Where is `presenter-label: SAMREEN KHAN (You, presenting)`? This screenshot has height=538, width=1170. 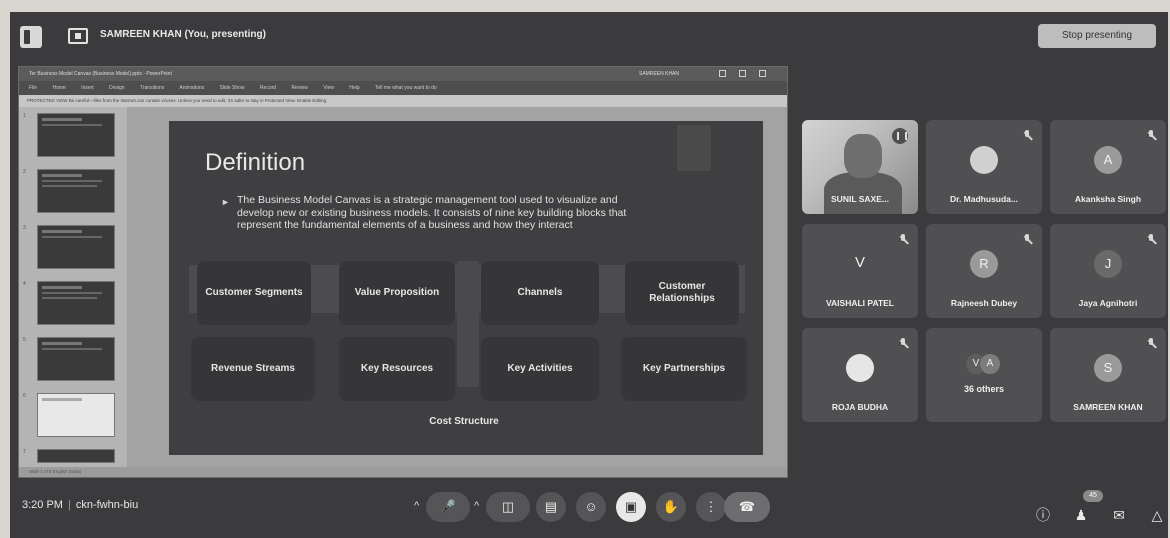
presenter-label: SAMREEN KHAN (You, presenting) is located at coordinates (183, 34).